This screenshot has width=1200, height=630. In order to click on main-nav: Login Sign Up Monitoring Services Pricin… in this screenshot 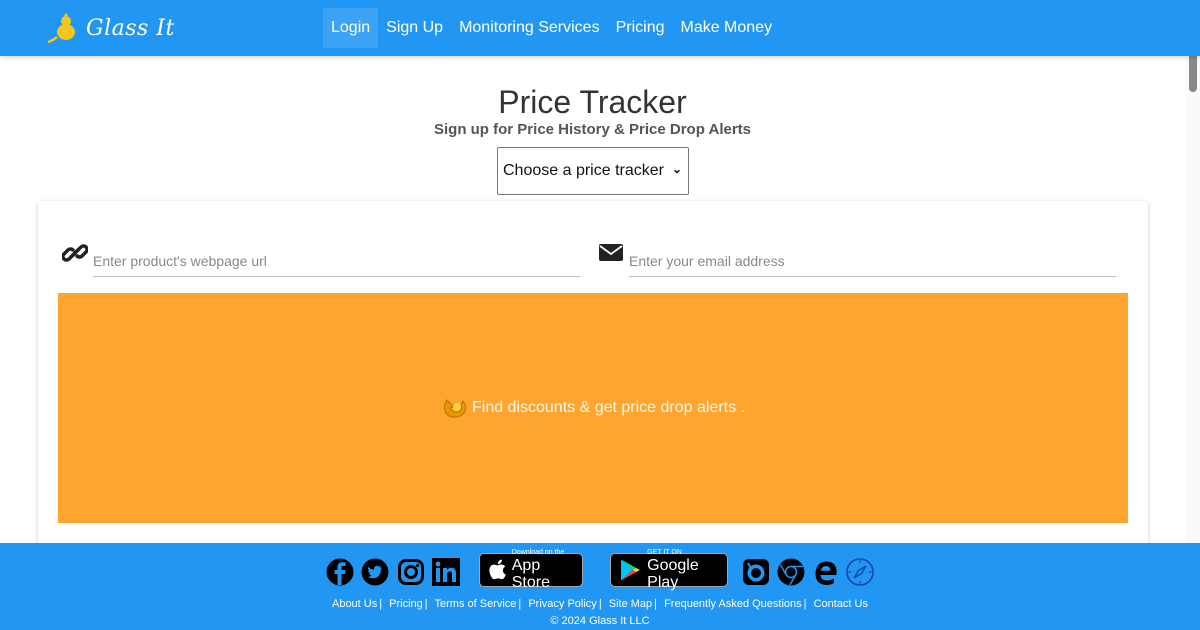, I will do `click(551, 28)`.